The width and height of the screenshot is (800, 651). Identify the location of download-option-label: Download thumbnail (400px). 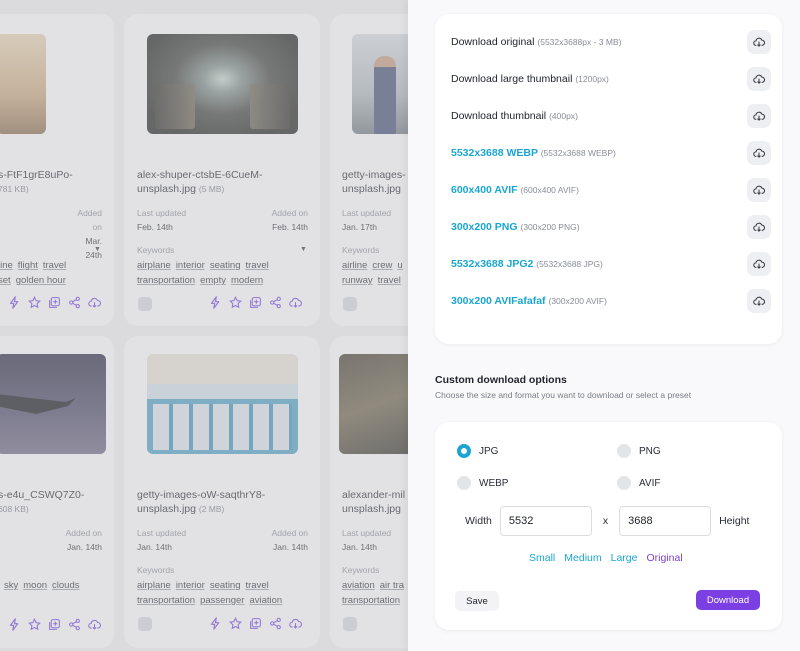
(514, 116).